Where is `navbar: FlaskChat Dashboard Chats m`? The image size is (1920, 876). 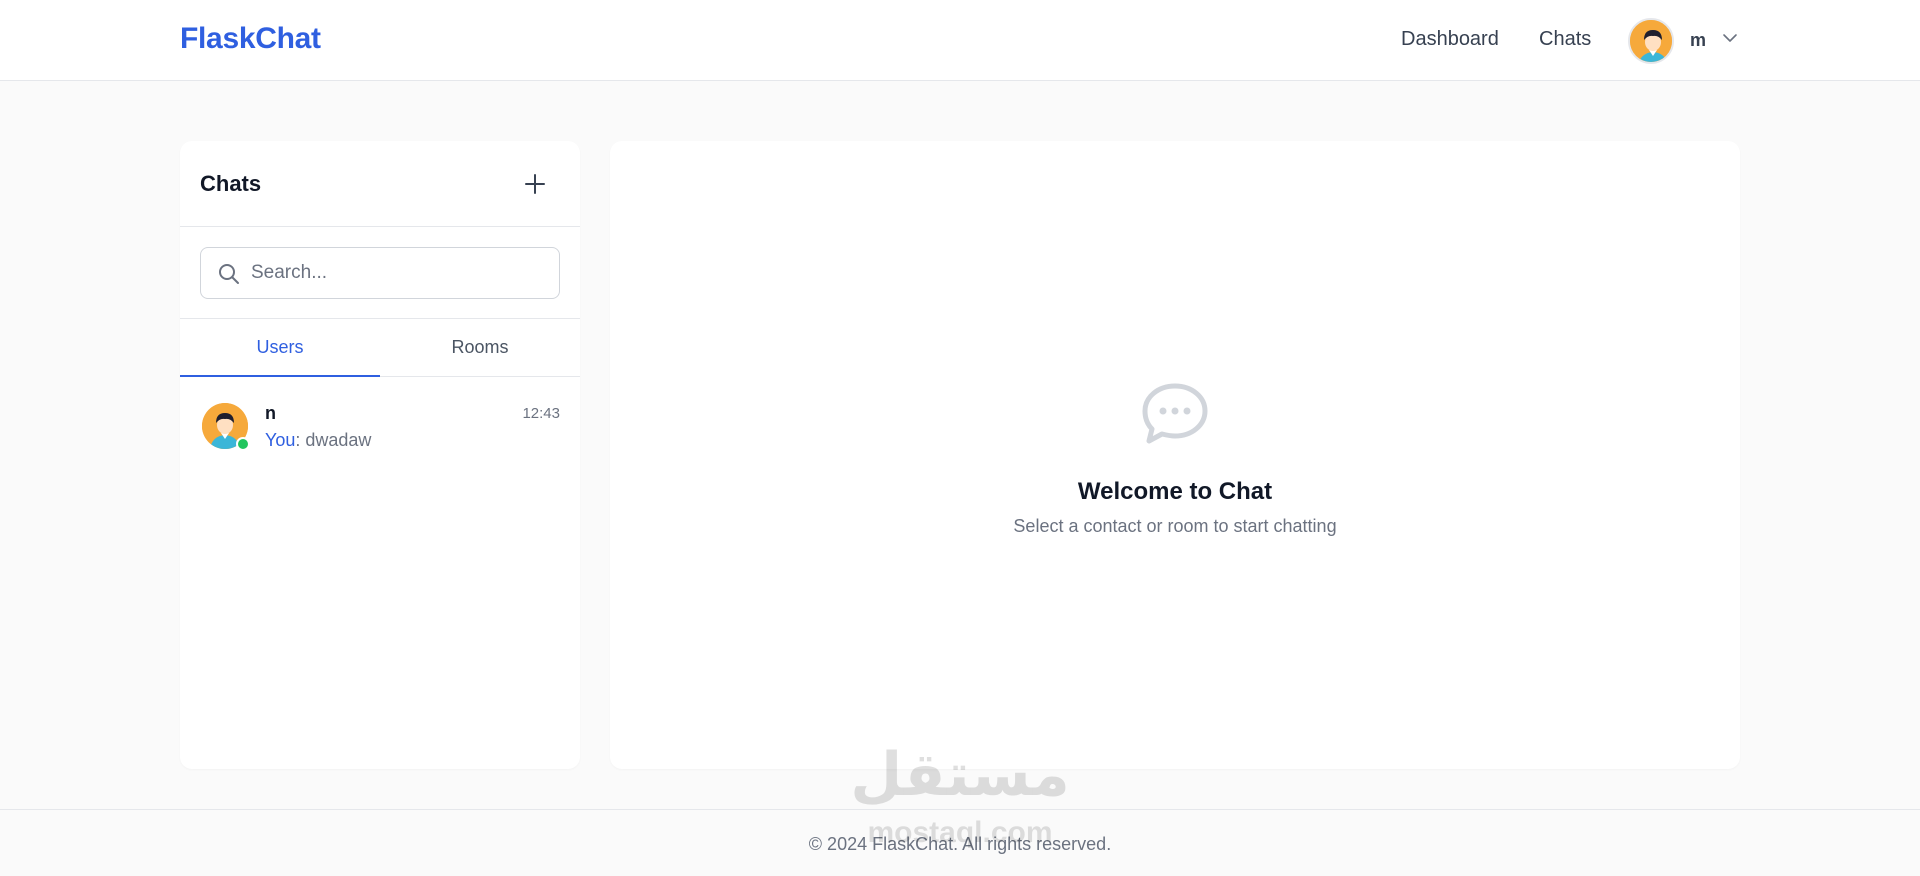 navbar: FlaskChat Dashboard Chats m is located at coordinates (960, 40).